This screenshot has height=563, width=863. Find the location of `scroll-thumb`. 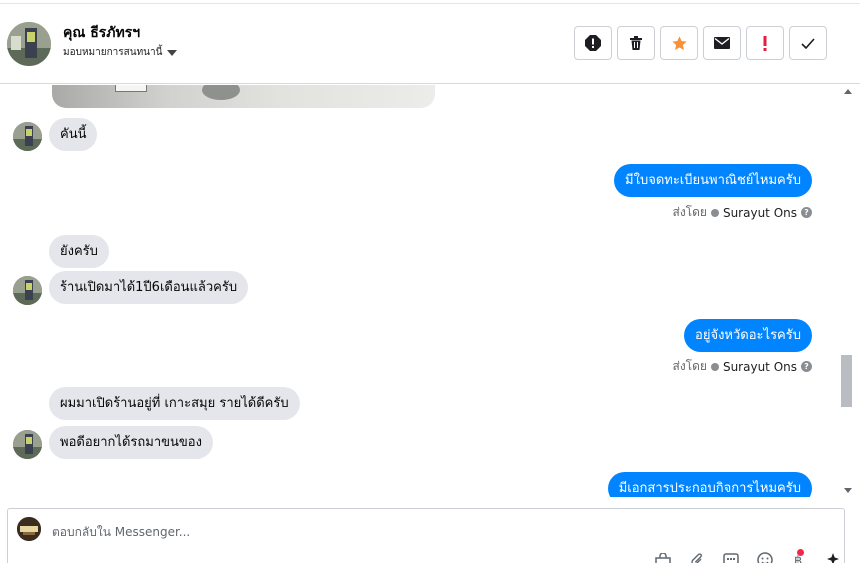

scroll-thumb is located at coordinates (846, 381).